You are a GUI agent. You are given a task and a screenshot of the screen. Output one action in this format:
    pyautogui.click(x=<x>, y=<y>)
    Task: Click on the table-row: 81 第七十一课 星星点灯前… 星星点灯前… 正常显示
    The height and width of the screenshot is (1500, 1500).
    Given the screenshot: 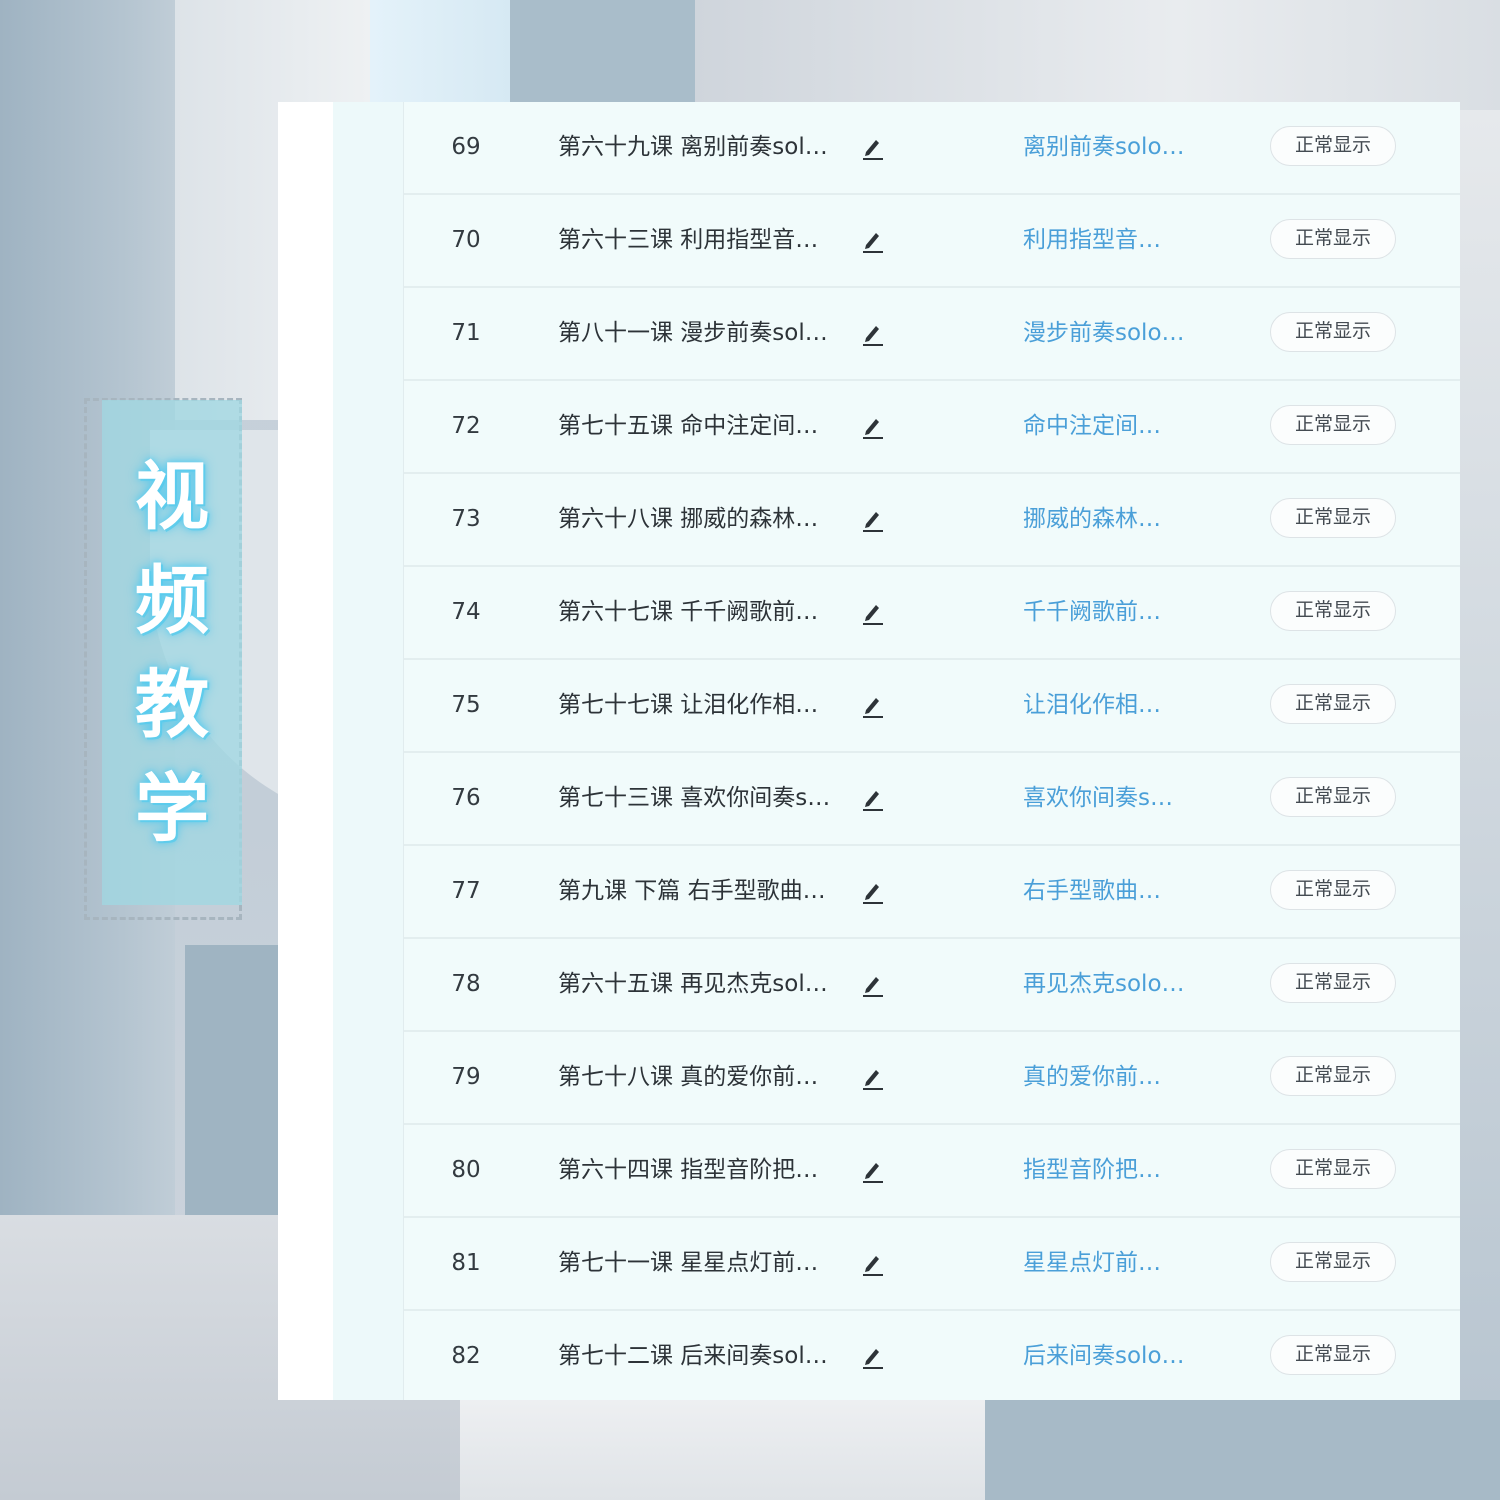 What is the action you would take?
    pyautogui.click(x=932, y=1264)
    